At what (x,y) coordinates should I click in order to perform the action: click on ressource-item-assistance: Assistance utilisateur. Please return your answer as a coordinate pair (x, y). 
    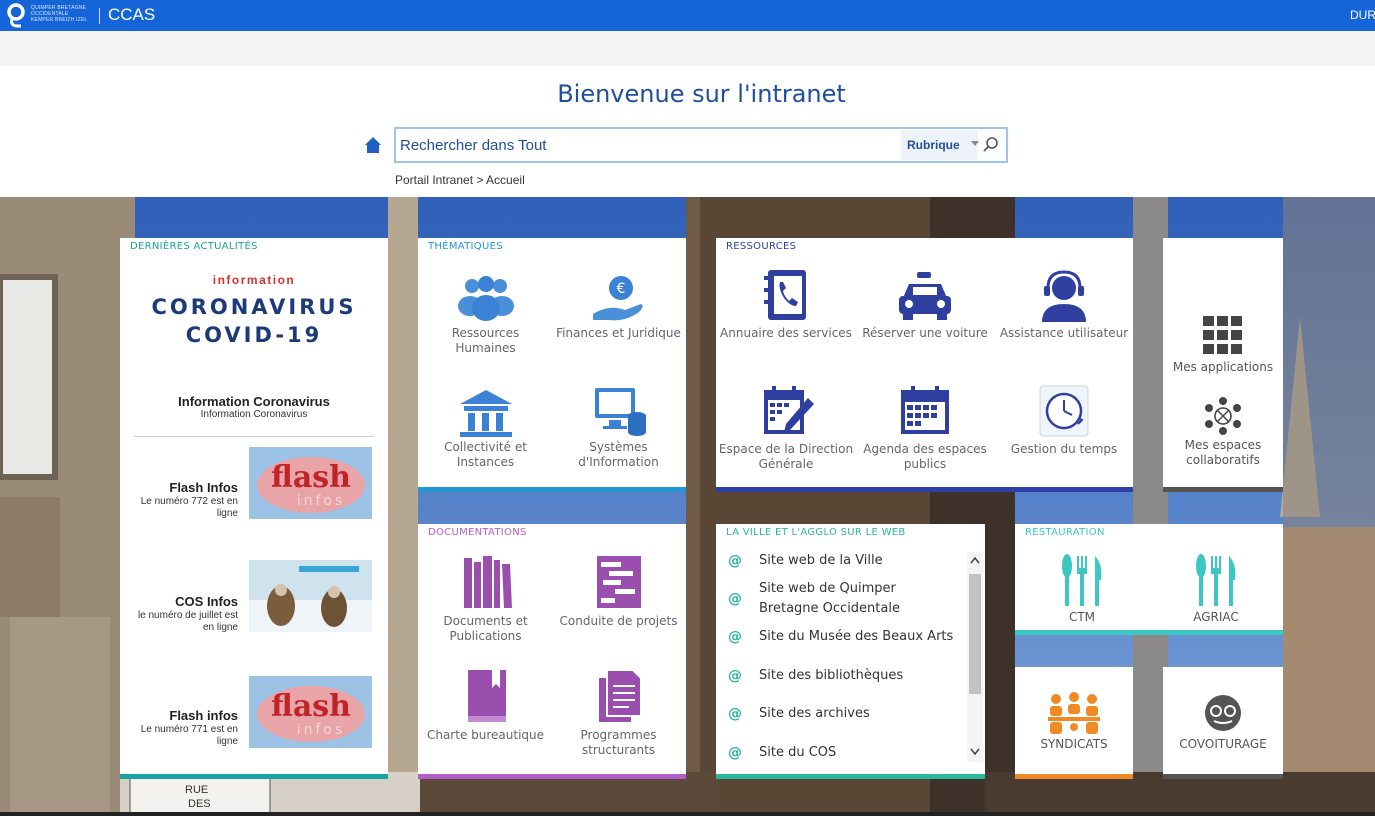
    Looking at the image, I should click on (1064, 304).